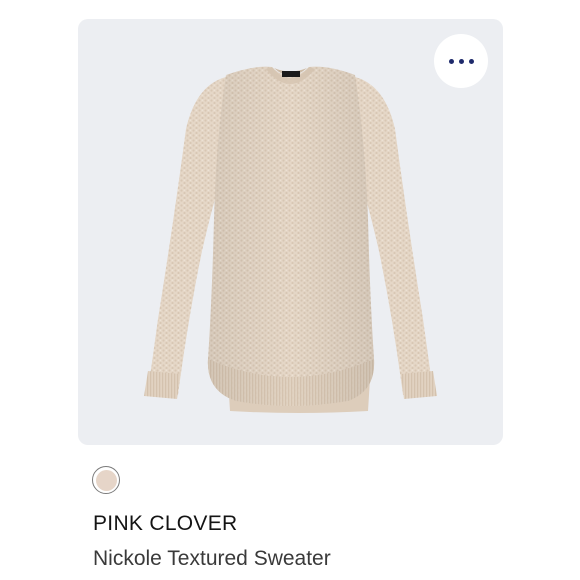 Image resolution: width=580 pixels, height=580 pixels. I want to click on product-title: Nickole Textured Sweater, so click(212, 559).